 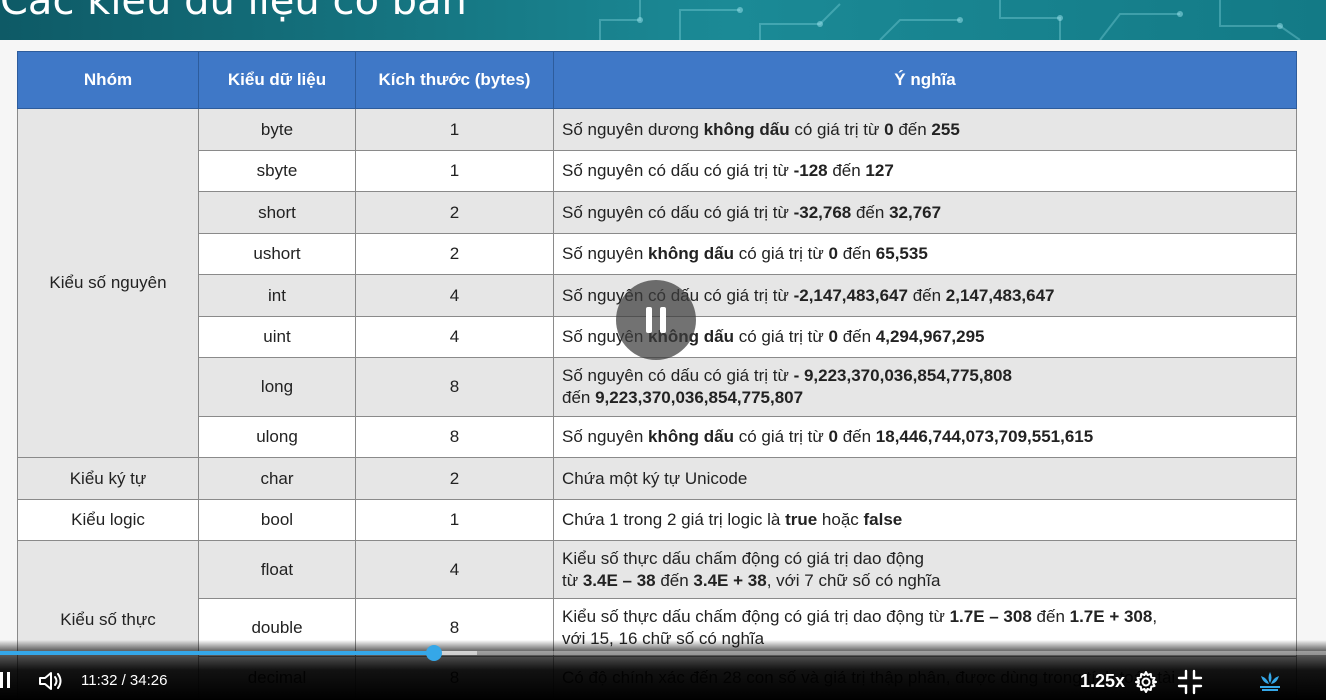 I want to click on slide-header: Các kiểu dữ liệu cơ bản, so click(x=663, y=20).